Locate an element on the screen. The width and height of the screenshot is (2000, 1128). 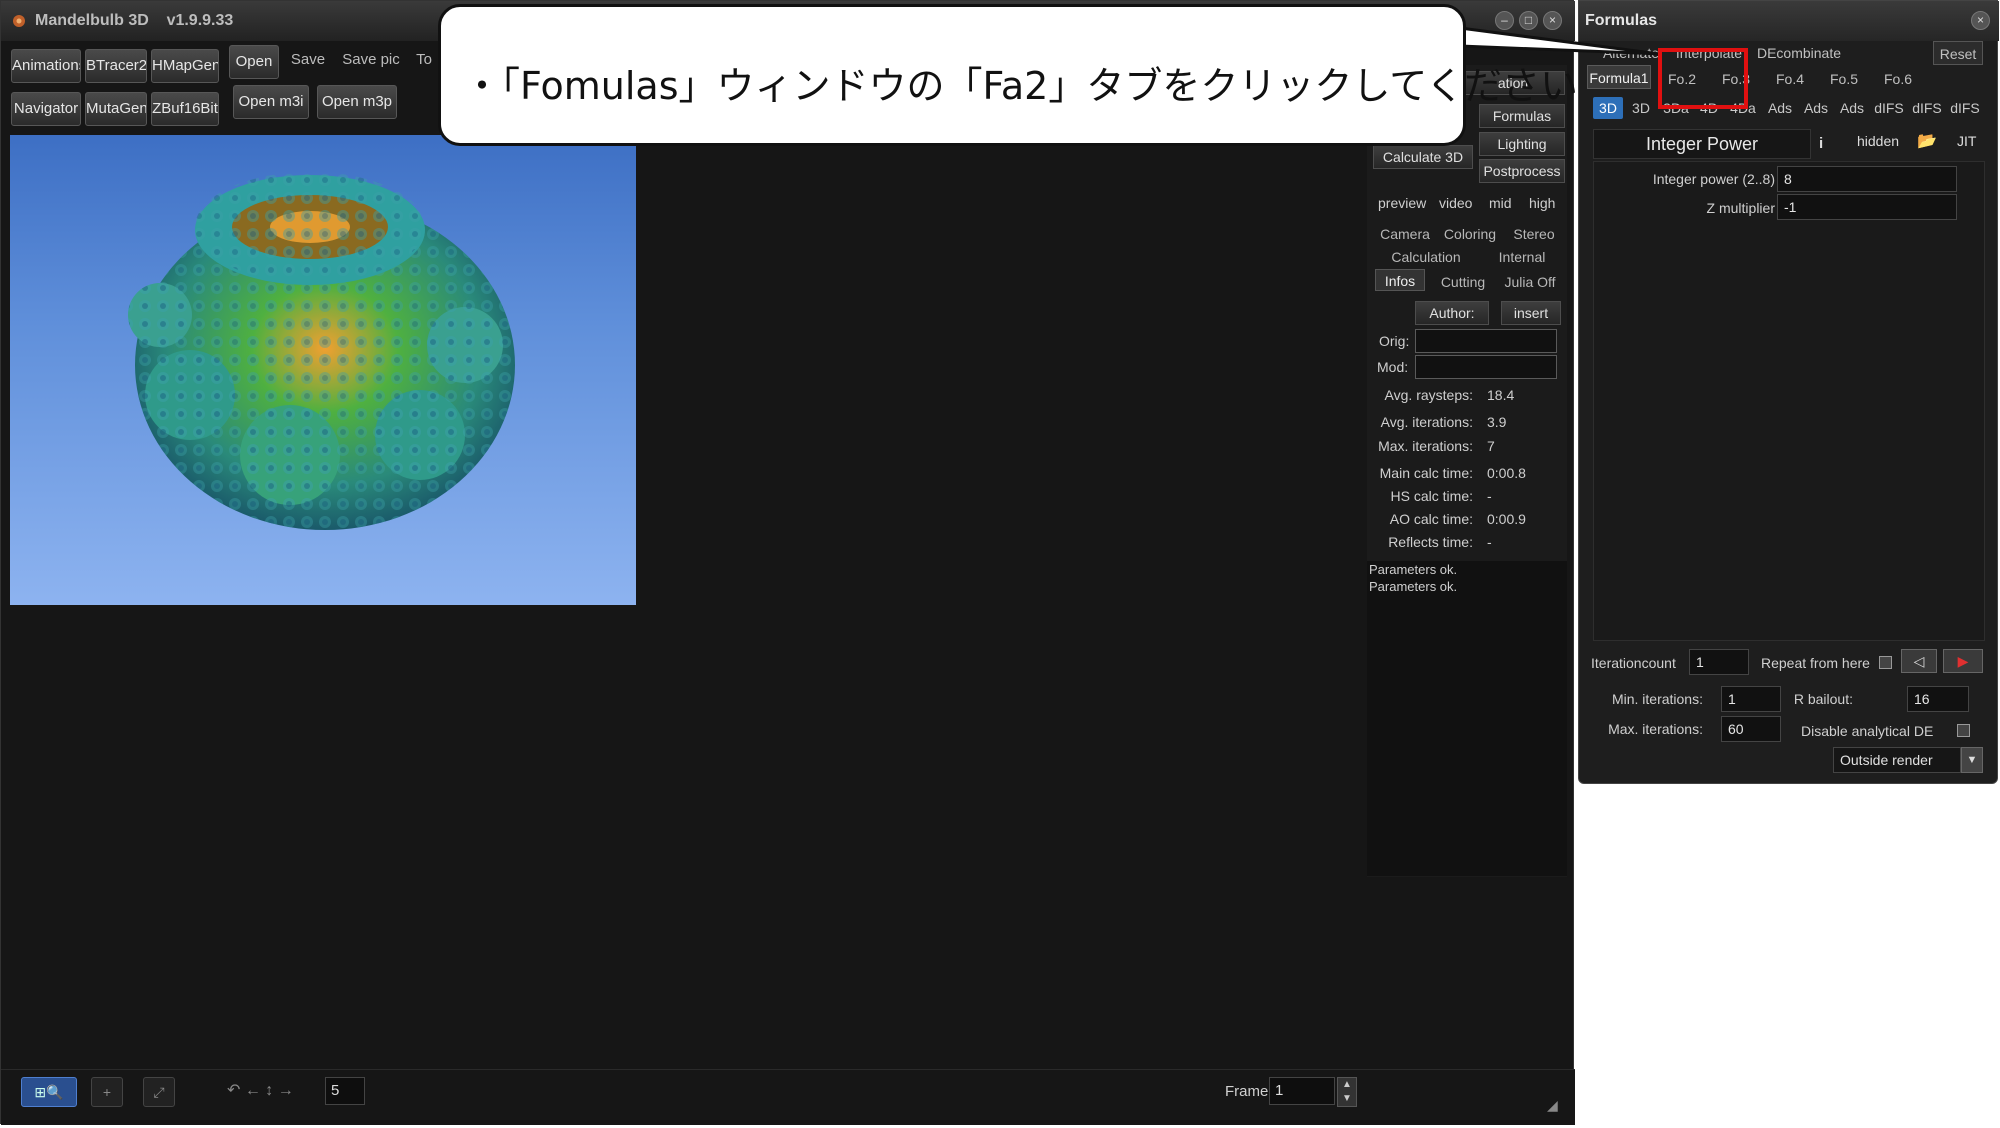
tab-cutting: Cutting is located at coordinates (1463, 282).